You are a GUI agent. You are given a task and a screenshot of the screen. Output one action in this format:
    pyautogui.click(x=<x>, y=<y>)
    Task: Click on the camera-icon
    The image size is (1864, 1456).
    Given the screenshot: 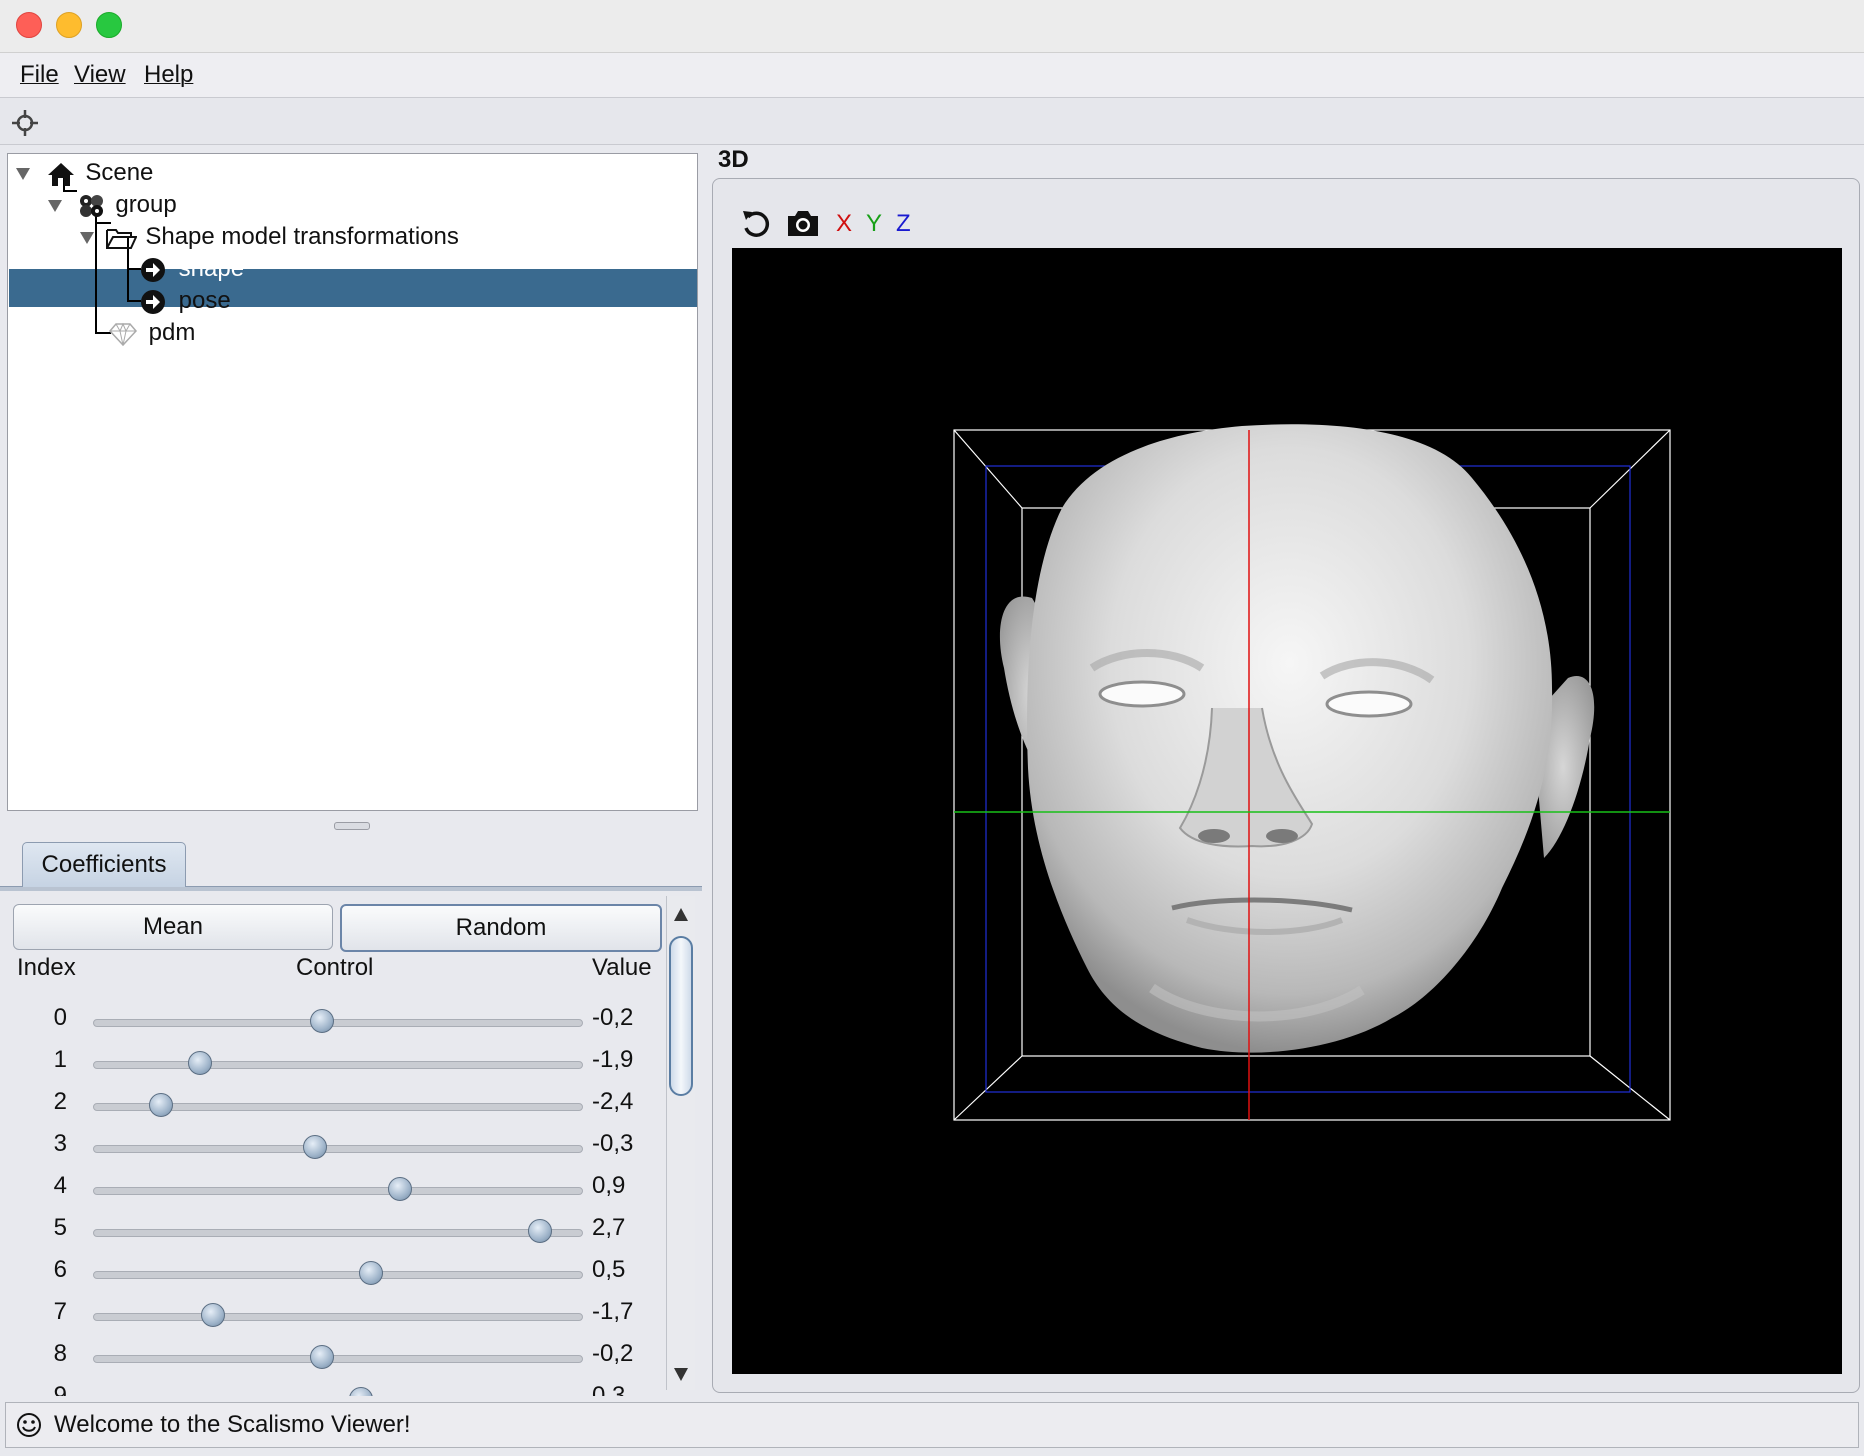 What is the action you would take?
    pyautogui.click(x=803, y=223)
    